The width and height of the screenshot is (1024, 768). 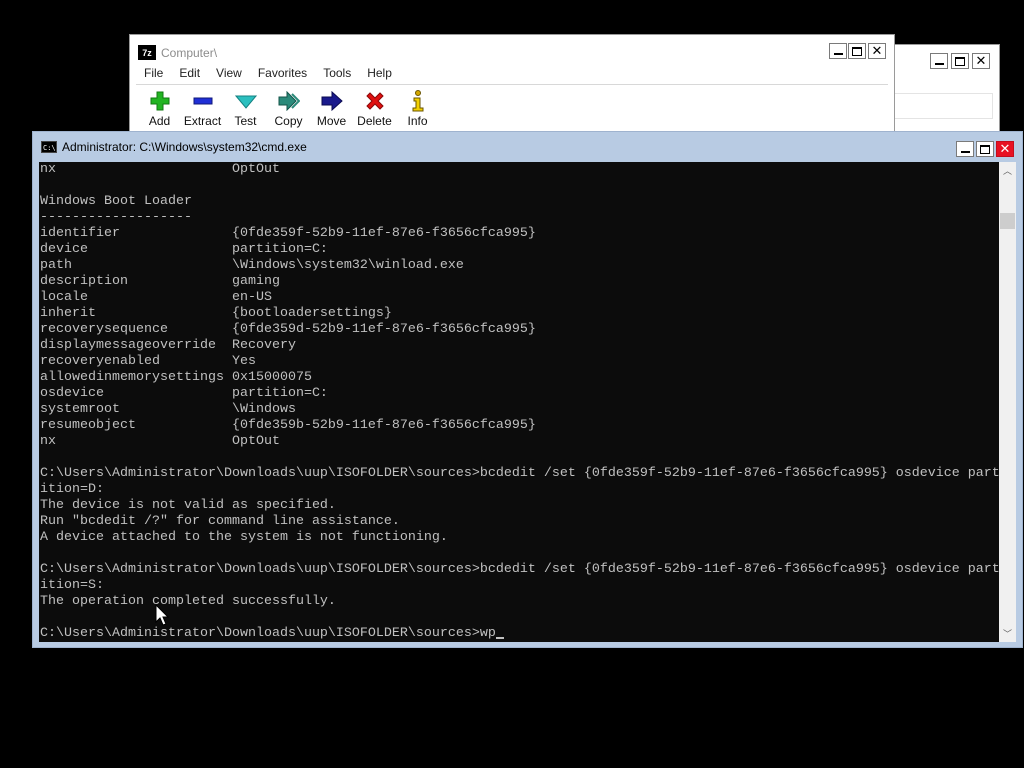 What do you see at coordinates (160, 101) in the screenshot?
I see `plus-icon` at bounding box center [160, 101].